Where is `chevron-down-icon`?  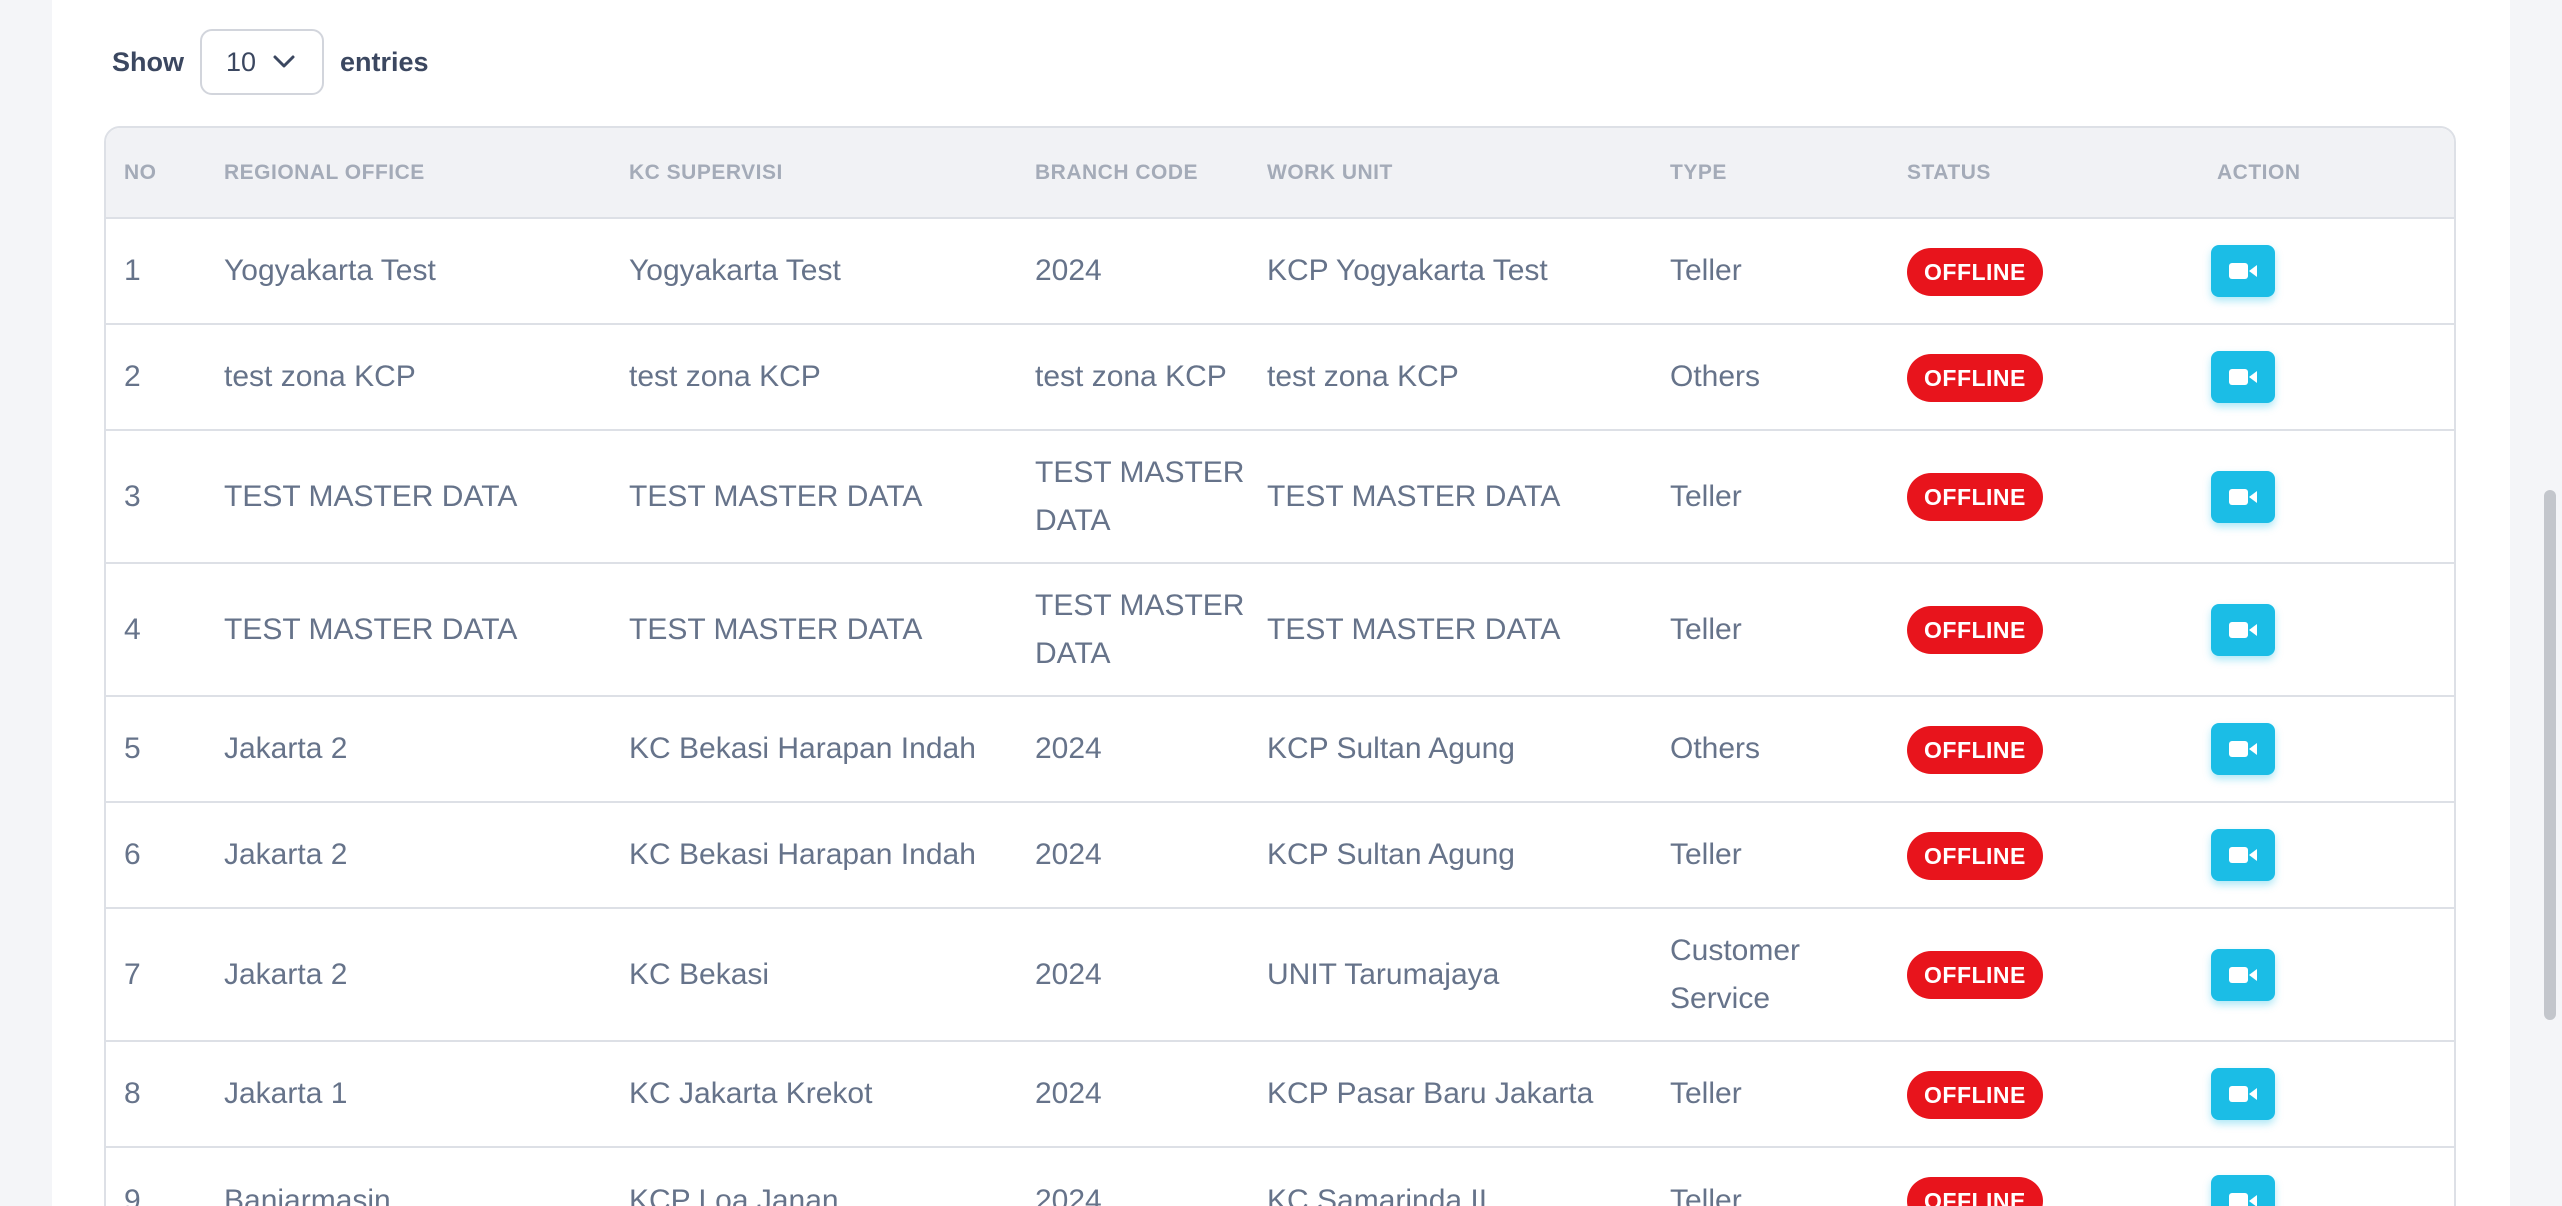 chevron-down-icon is located at coordinates (284, 62).